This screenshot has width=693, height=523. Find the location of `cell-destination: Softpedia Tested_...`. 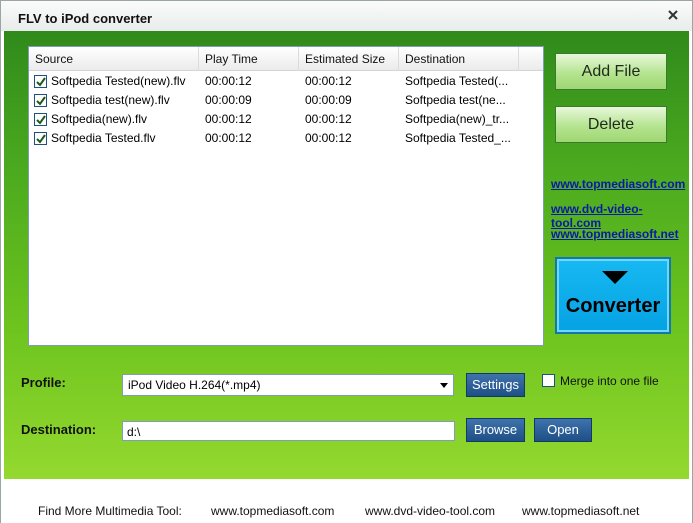

cell-destination: Softpedia Tested_... is located at coordinates (458, 138).